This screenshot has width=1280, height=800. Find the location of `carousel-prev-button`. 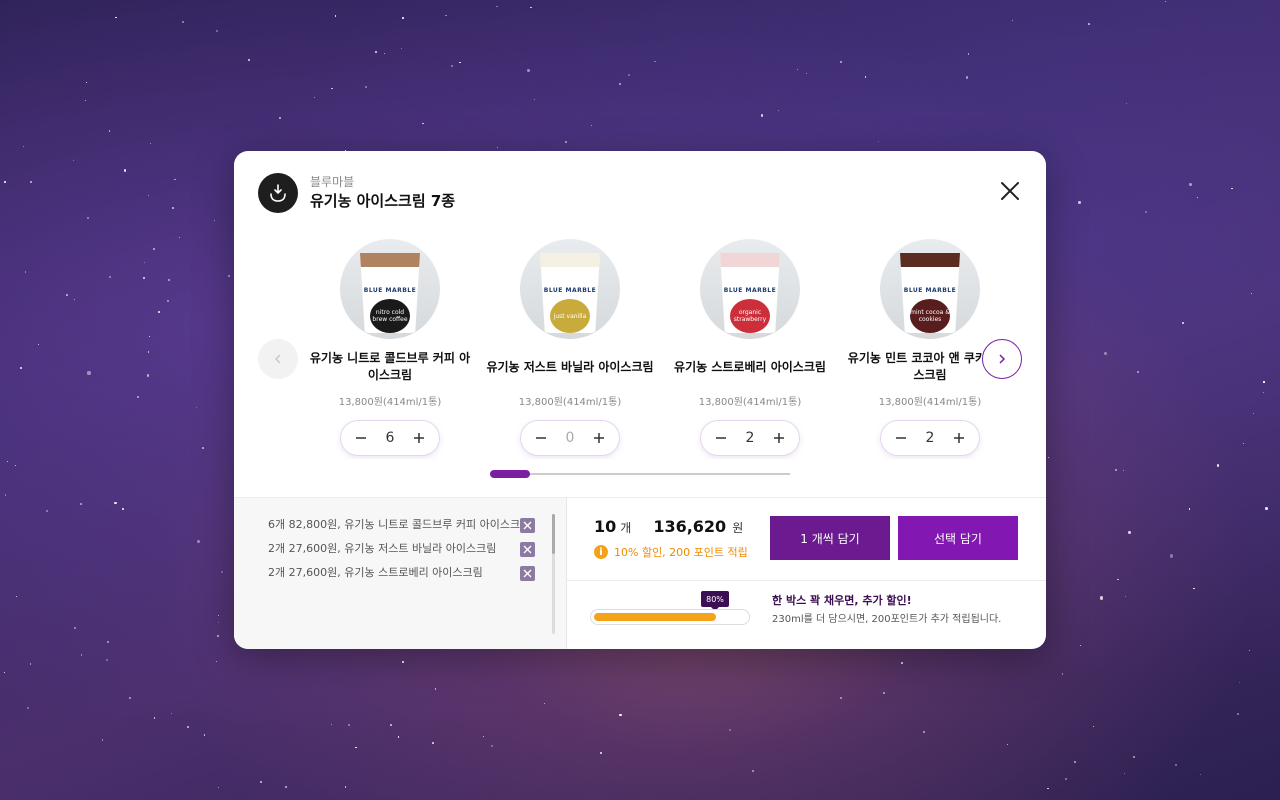

carousel-prev-button is located at coordinates (278, 359).